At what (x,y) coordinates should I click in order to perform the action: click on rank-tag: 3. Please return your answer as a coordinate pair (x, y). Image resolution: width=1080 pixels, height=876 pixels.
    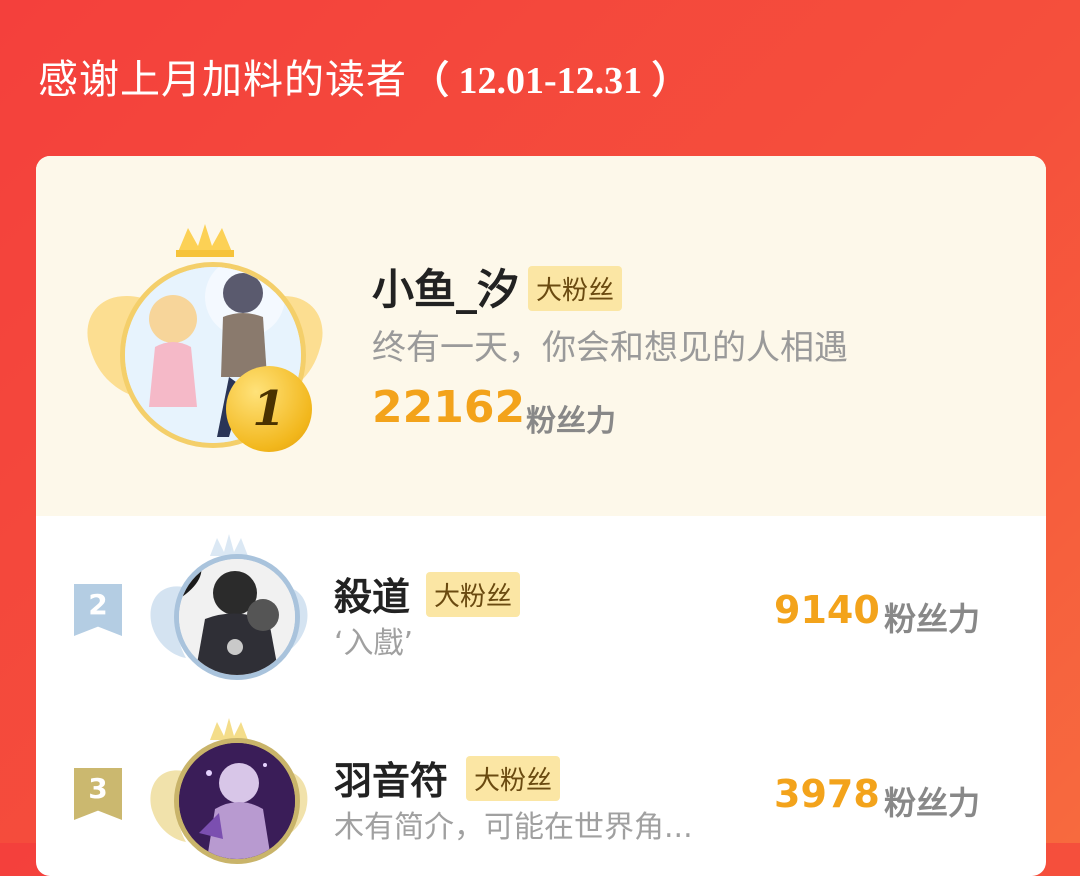
    Looking at the image, I should click on (98, 794).